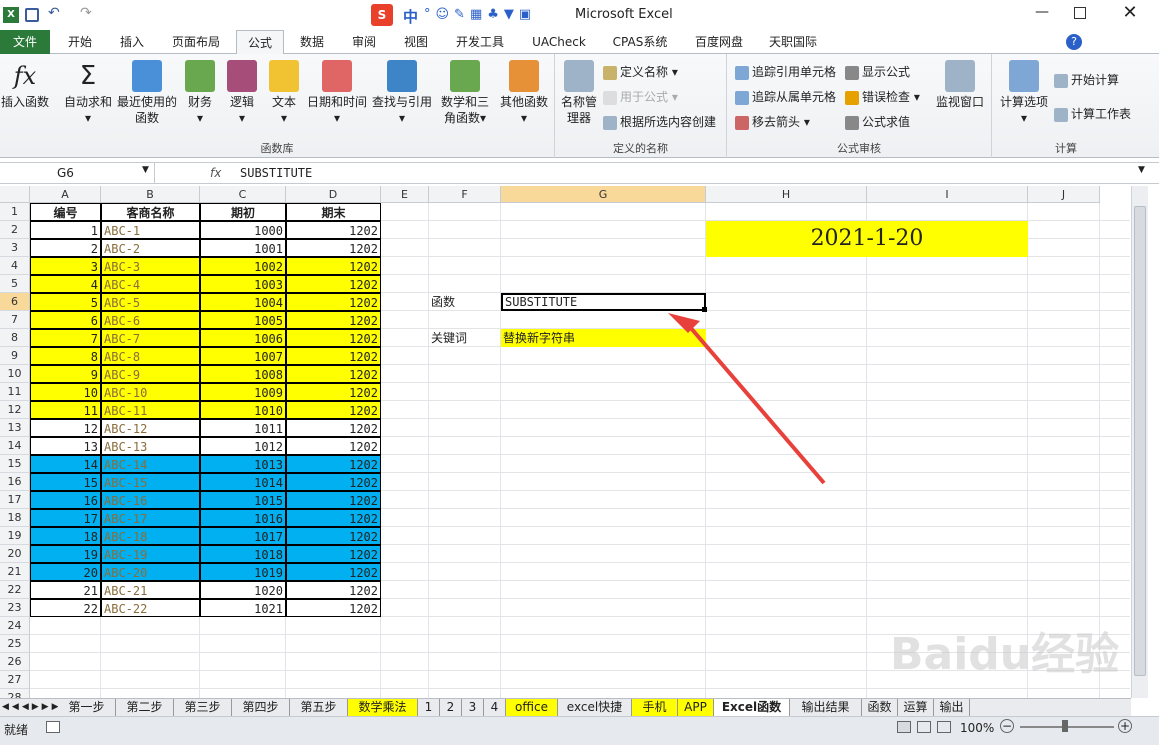  I want to click on label-keyword: 关键词, so click(465, 338).